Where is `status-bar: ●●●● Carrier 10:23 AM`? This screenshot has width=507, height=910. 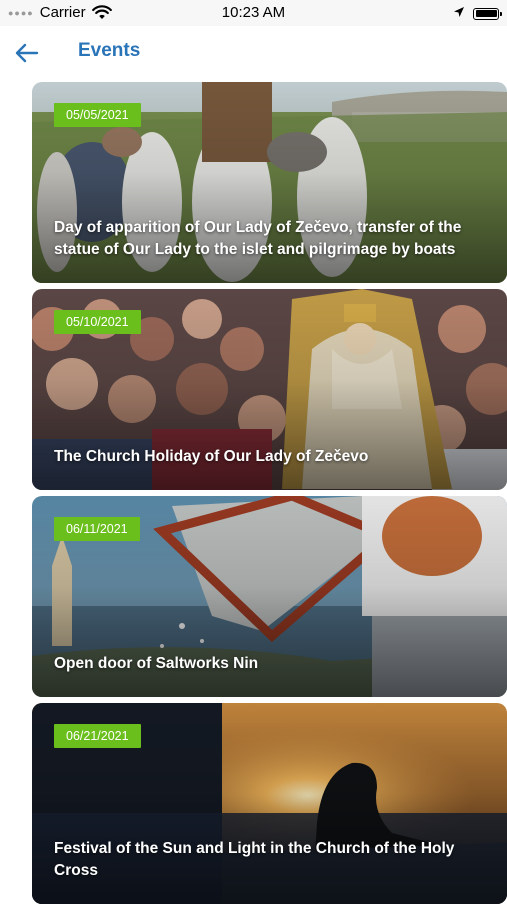 status-bar: ●●●● Carrier 10:23 AM is located at coordinates (253, 13).